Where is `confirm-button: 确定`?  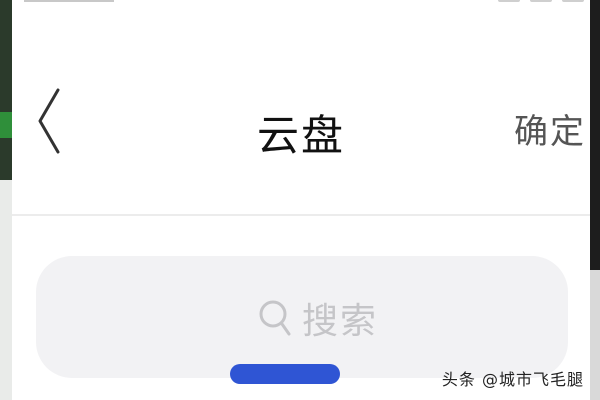 confirm-button: 确定 is located at coordinates (550, 128).